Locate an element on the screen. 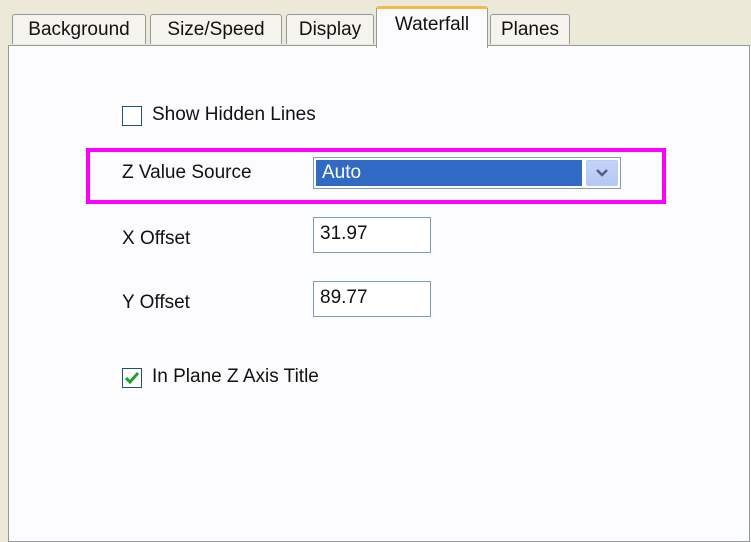  x-offset-label: X Offset is located at coordinates (156, 238).